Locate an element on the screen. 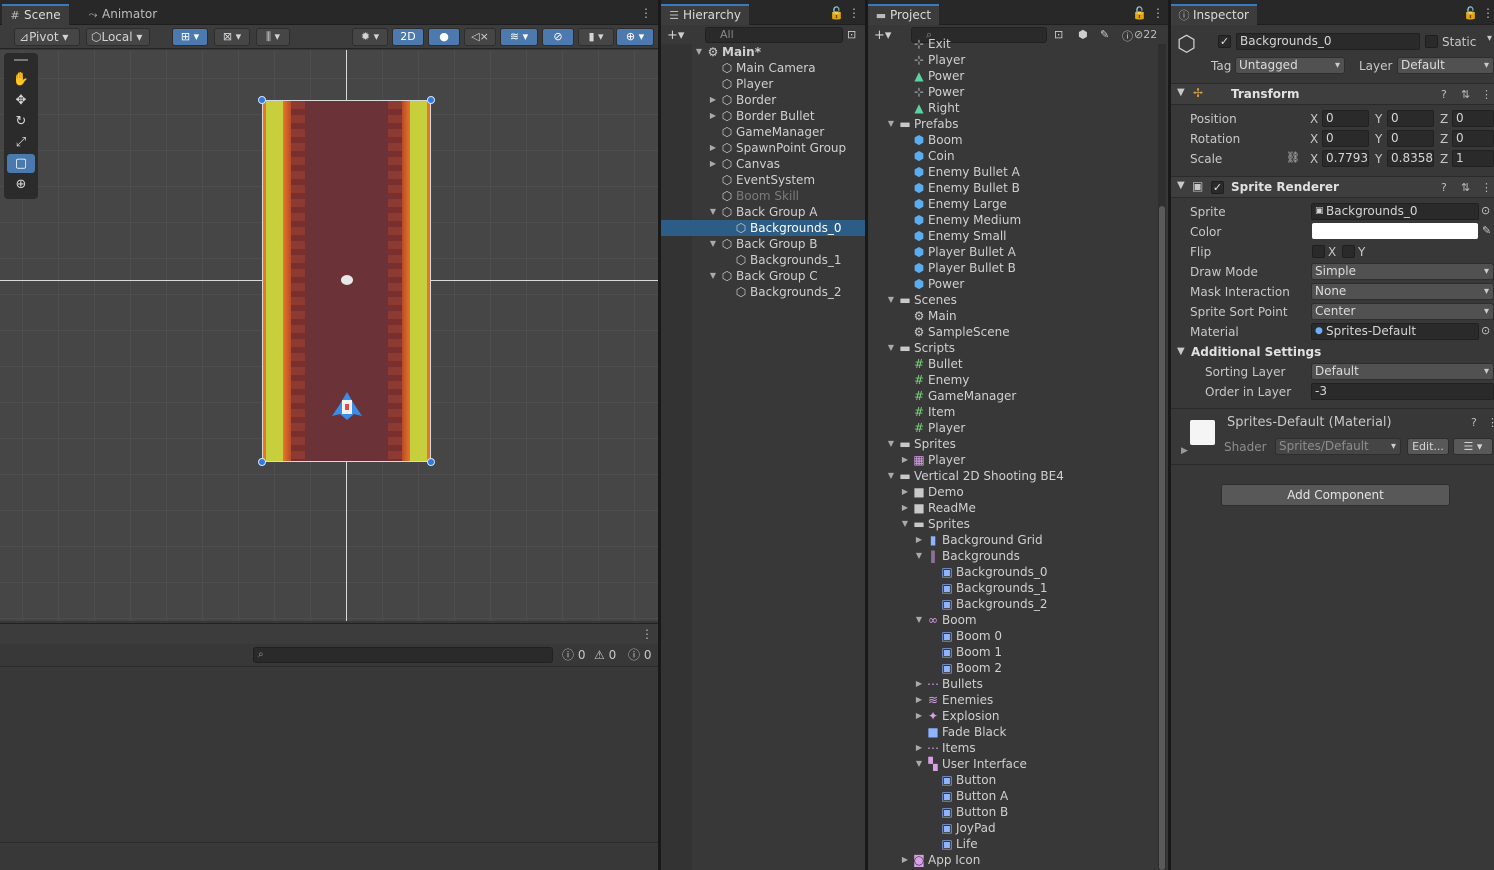  rect-handle-top-right is located at coordinates (431, 100).